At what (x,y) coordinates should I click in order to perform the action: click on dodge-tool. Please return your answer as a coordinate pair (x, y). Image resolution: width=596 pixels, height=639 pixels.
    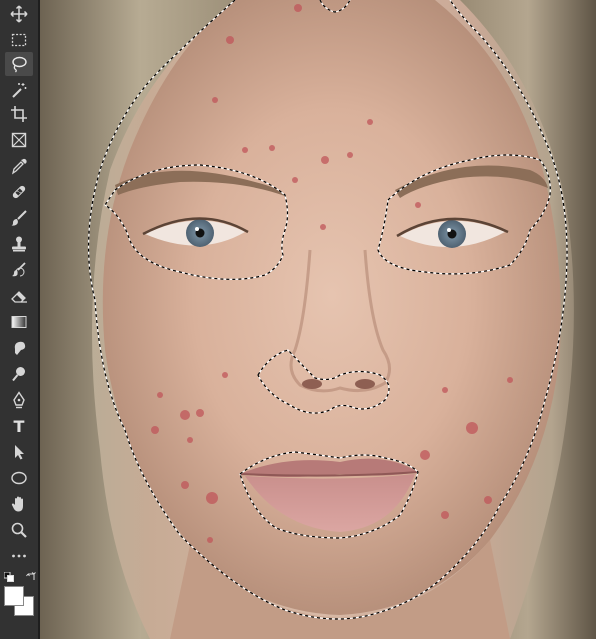
    Looking at the image, I should click on (19, 374).